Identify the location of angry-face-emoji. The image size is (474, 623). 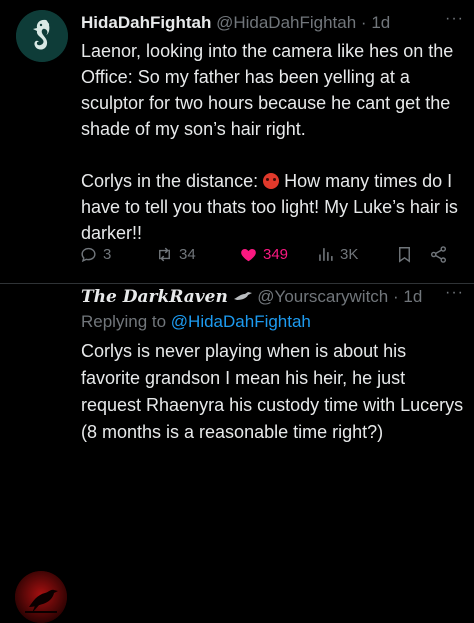
(271, 181).